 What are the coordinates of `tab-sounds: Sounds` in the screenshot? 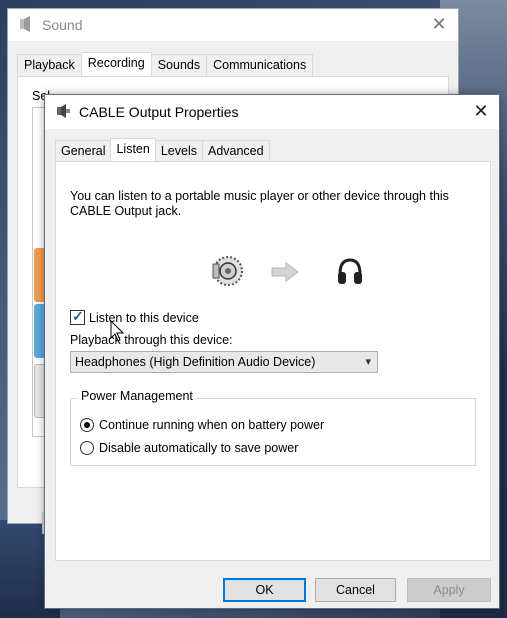 It's located at (179, 65).